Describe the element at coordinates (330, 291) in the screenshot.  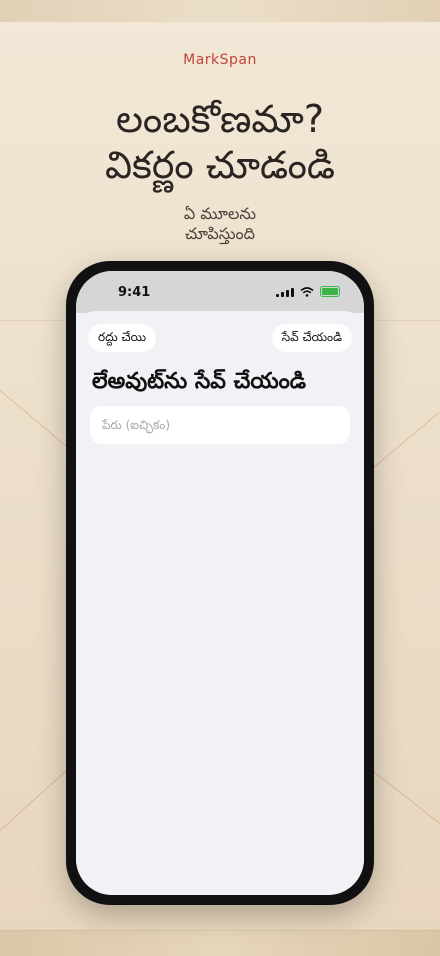
I see `battery-icon` at that location.